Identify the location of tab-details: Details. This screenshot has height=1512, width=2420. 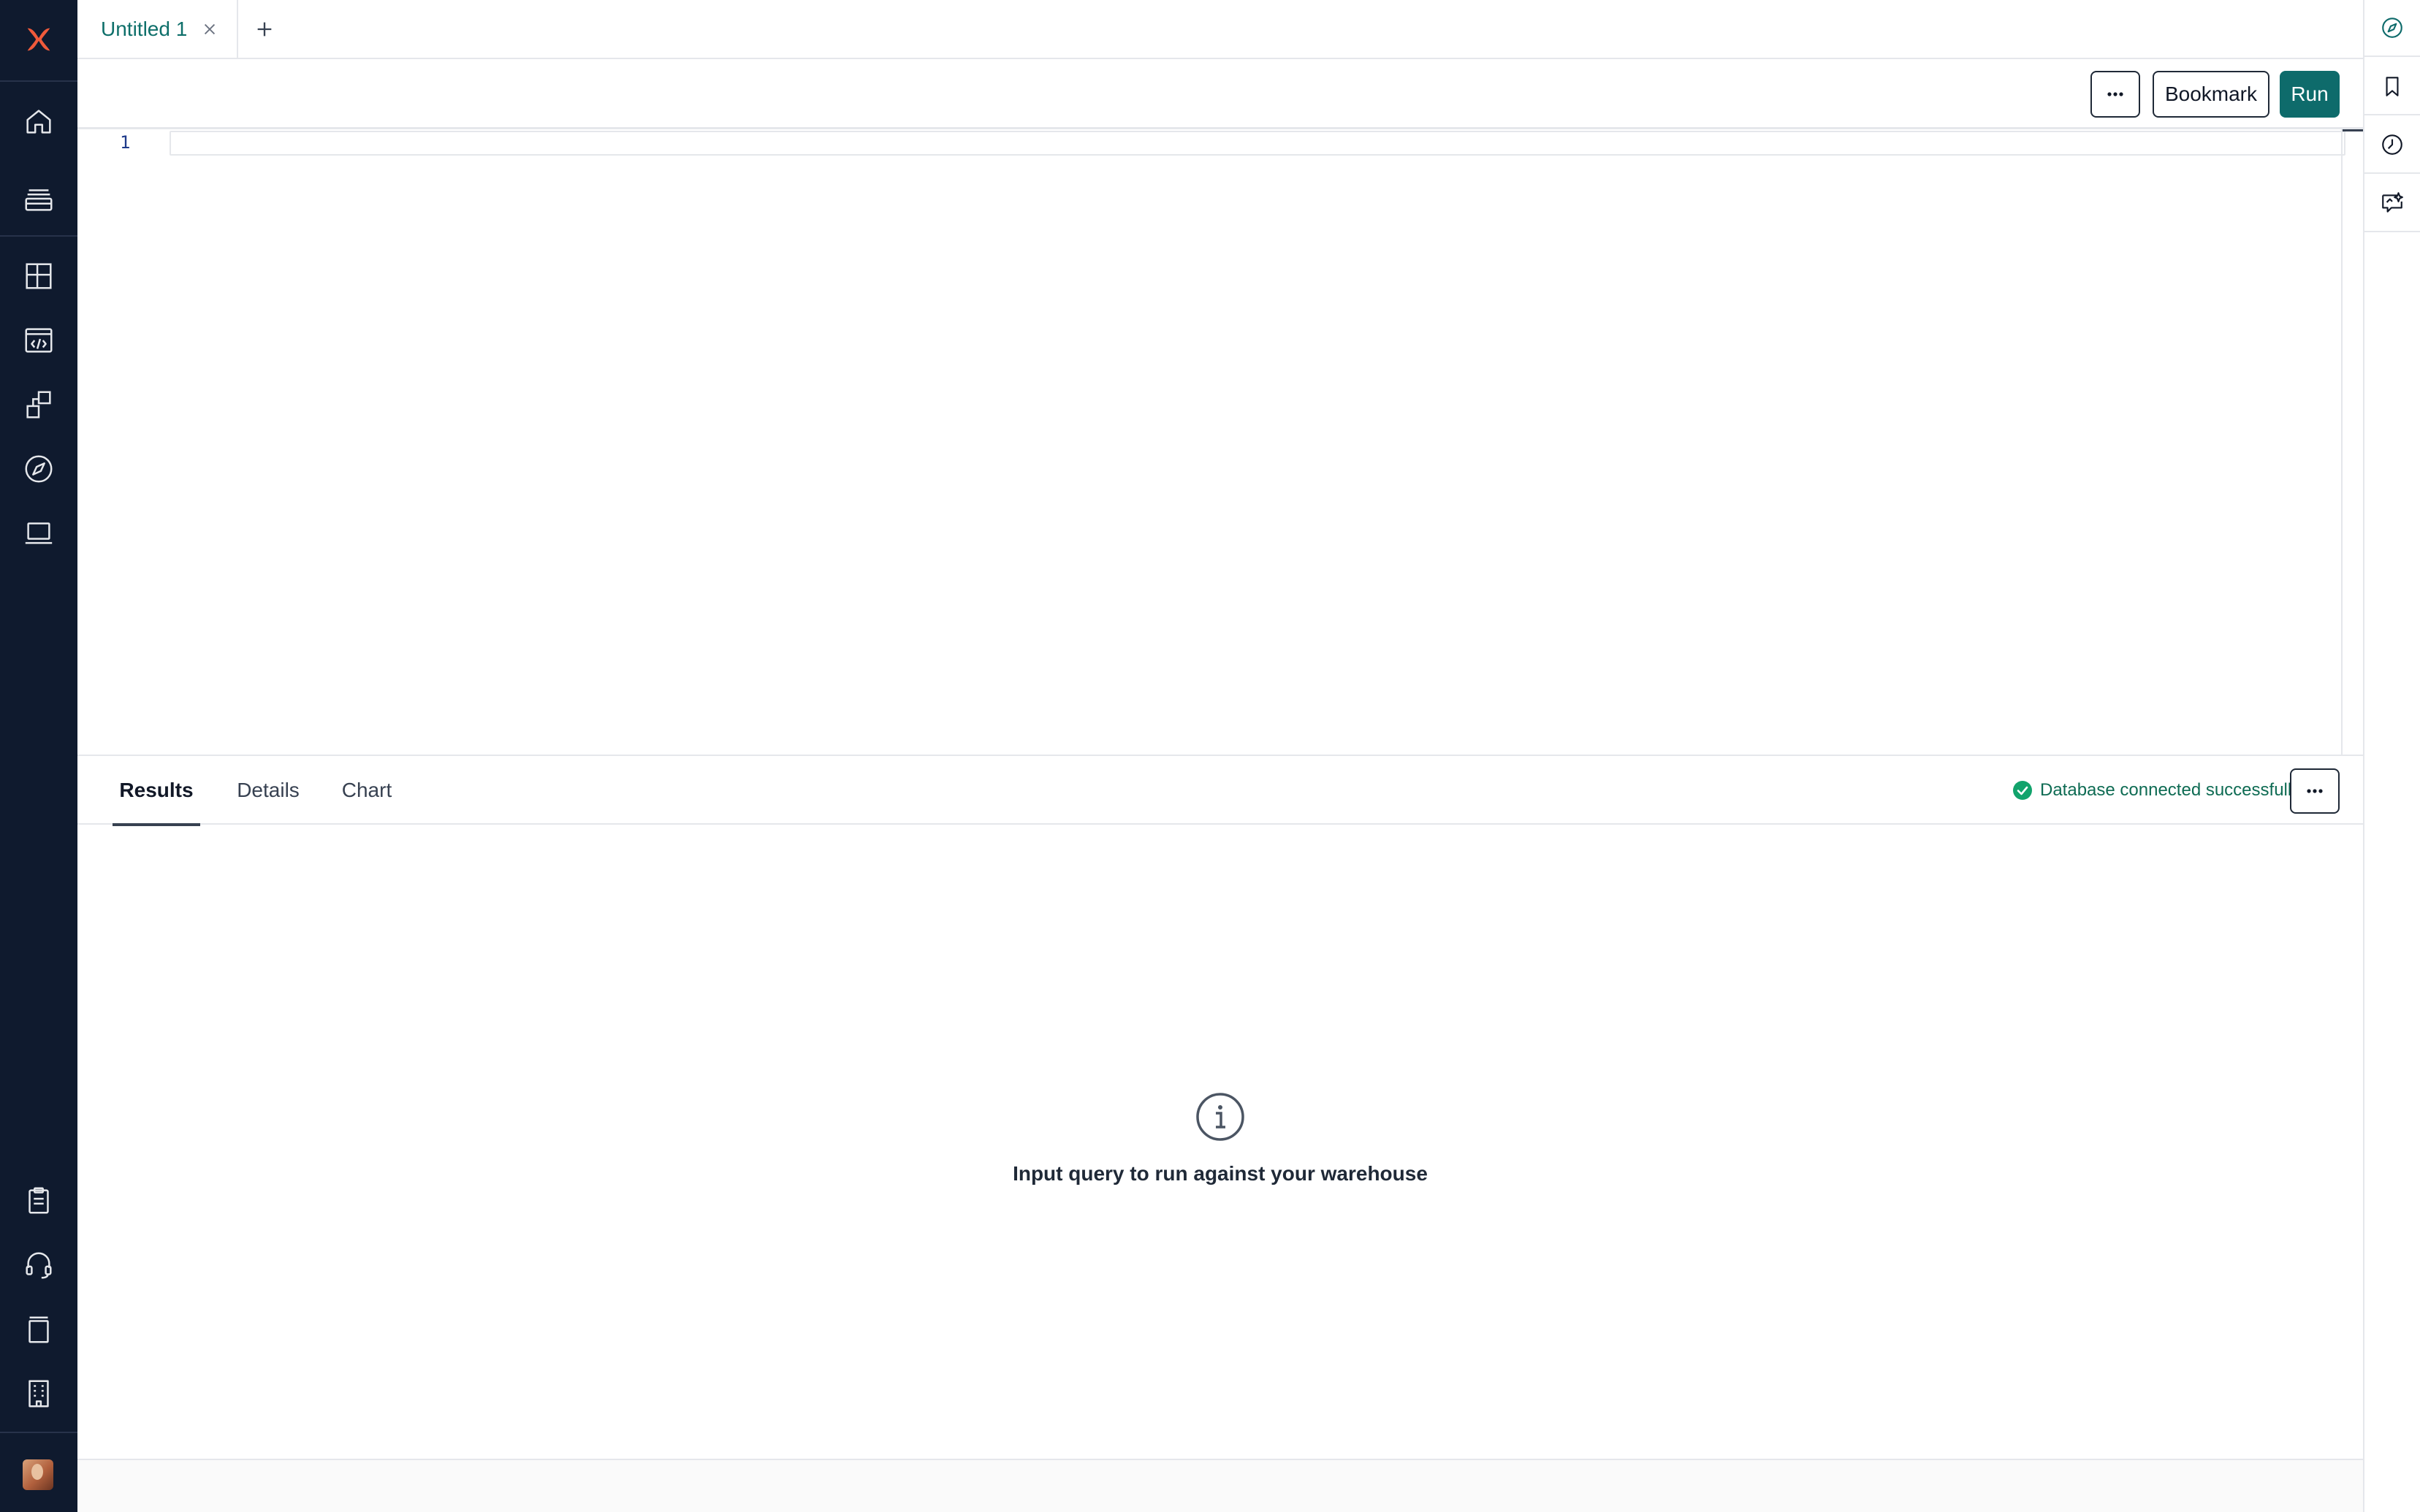
(268, 790).